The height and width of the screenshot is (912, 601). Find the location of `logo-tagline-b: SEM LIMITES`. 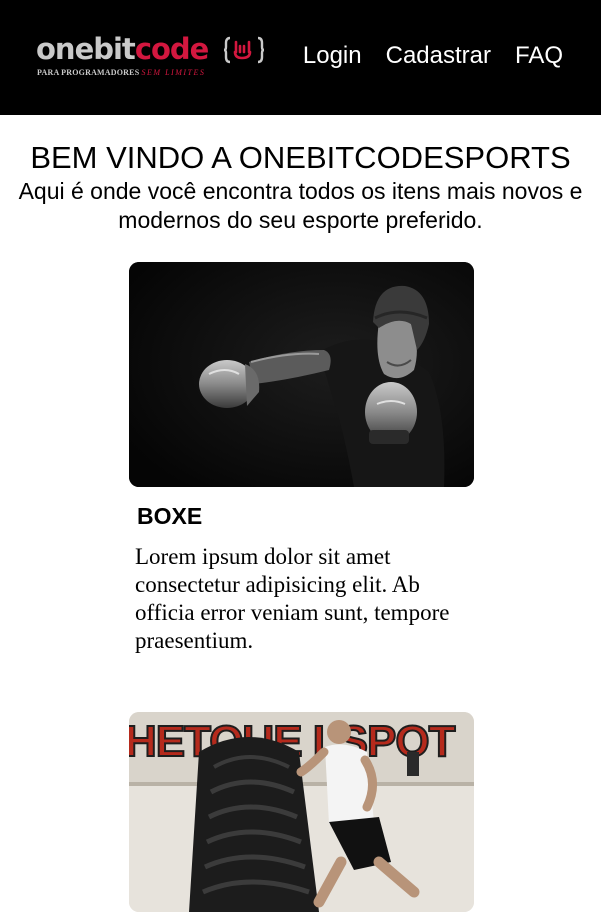

logo-tagline-b: SEM LIMITES is located at coordinates (173, 72).